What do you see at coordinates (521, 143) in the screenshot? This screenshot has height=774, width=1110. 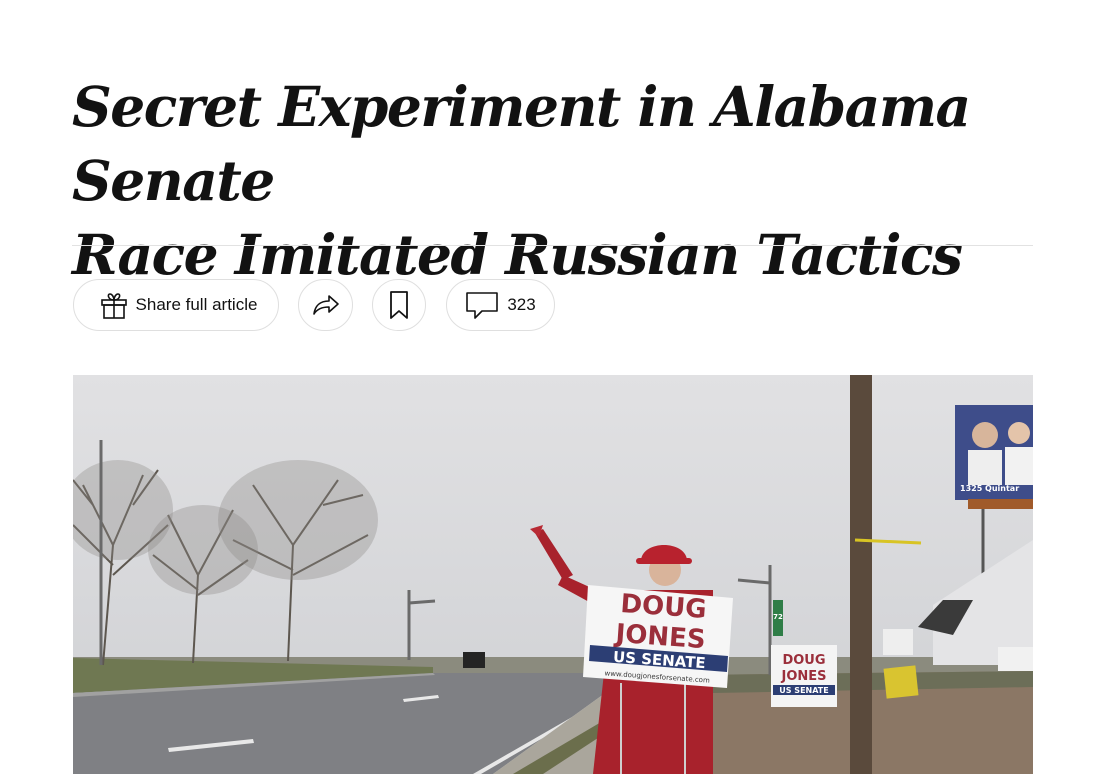 I see `headline-line-1: Secret Experiment in Alabama Senate` at bounding box center [521, 143].